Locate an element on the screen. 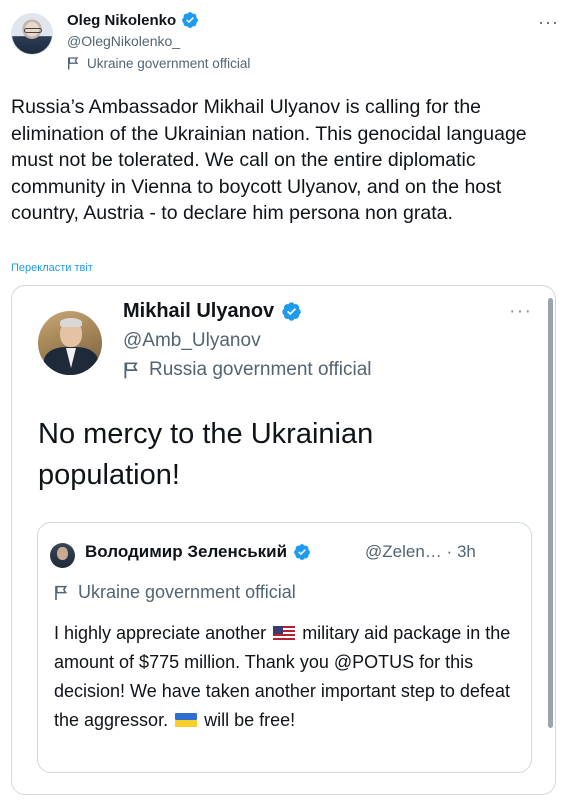  government-label-text: Ukraine government official is located at coordinates (169, 63).